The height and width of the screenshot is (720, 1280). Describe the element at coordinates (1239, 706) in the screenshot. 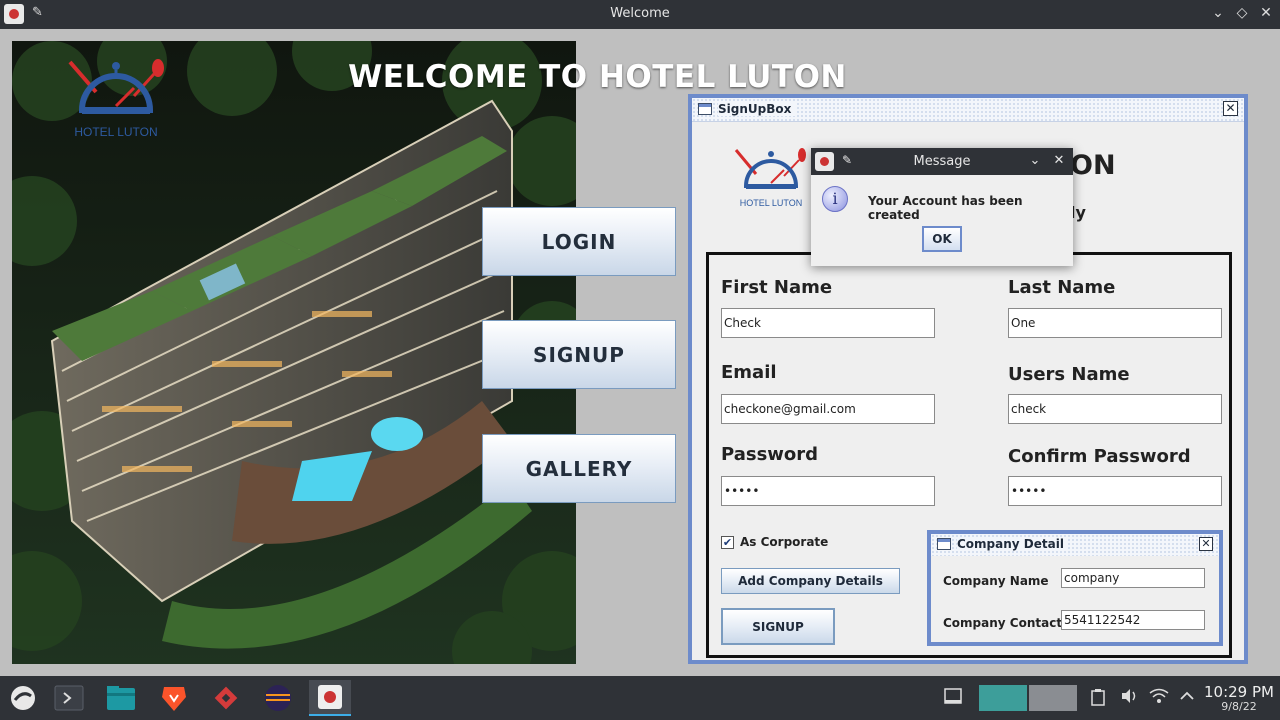

I see `clock-date: 9/8/22` at that location.